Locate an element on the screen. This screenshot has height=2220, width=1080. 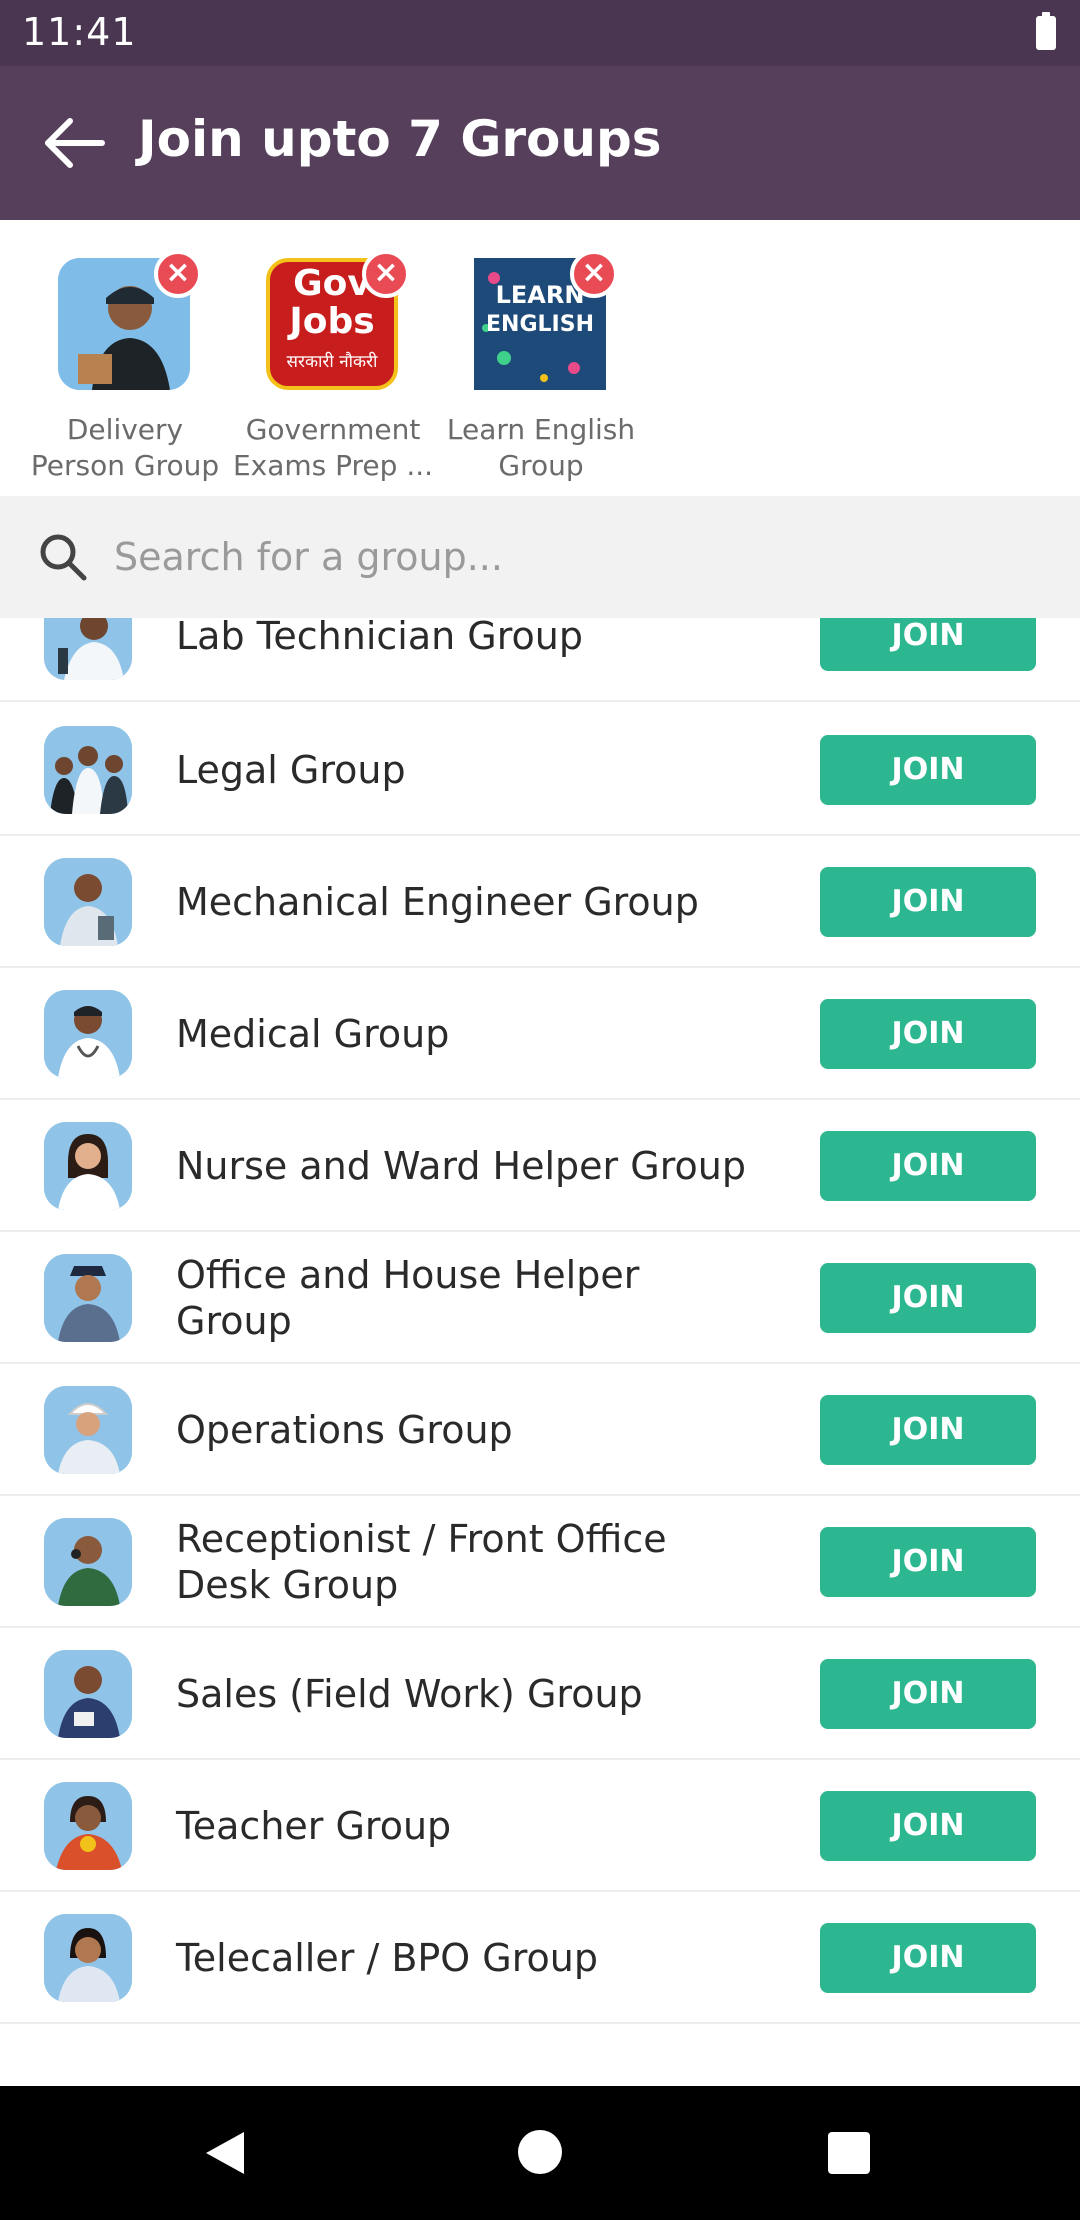
group-name: Lab Technician Group is located at coordinates (379, 638).